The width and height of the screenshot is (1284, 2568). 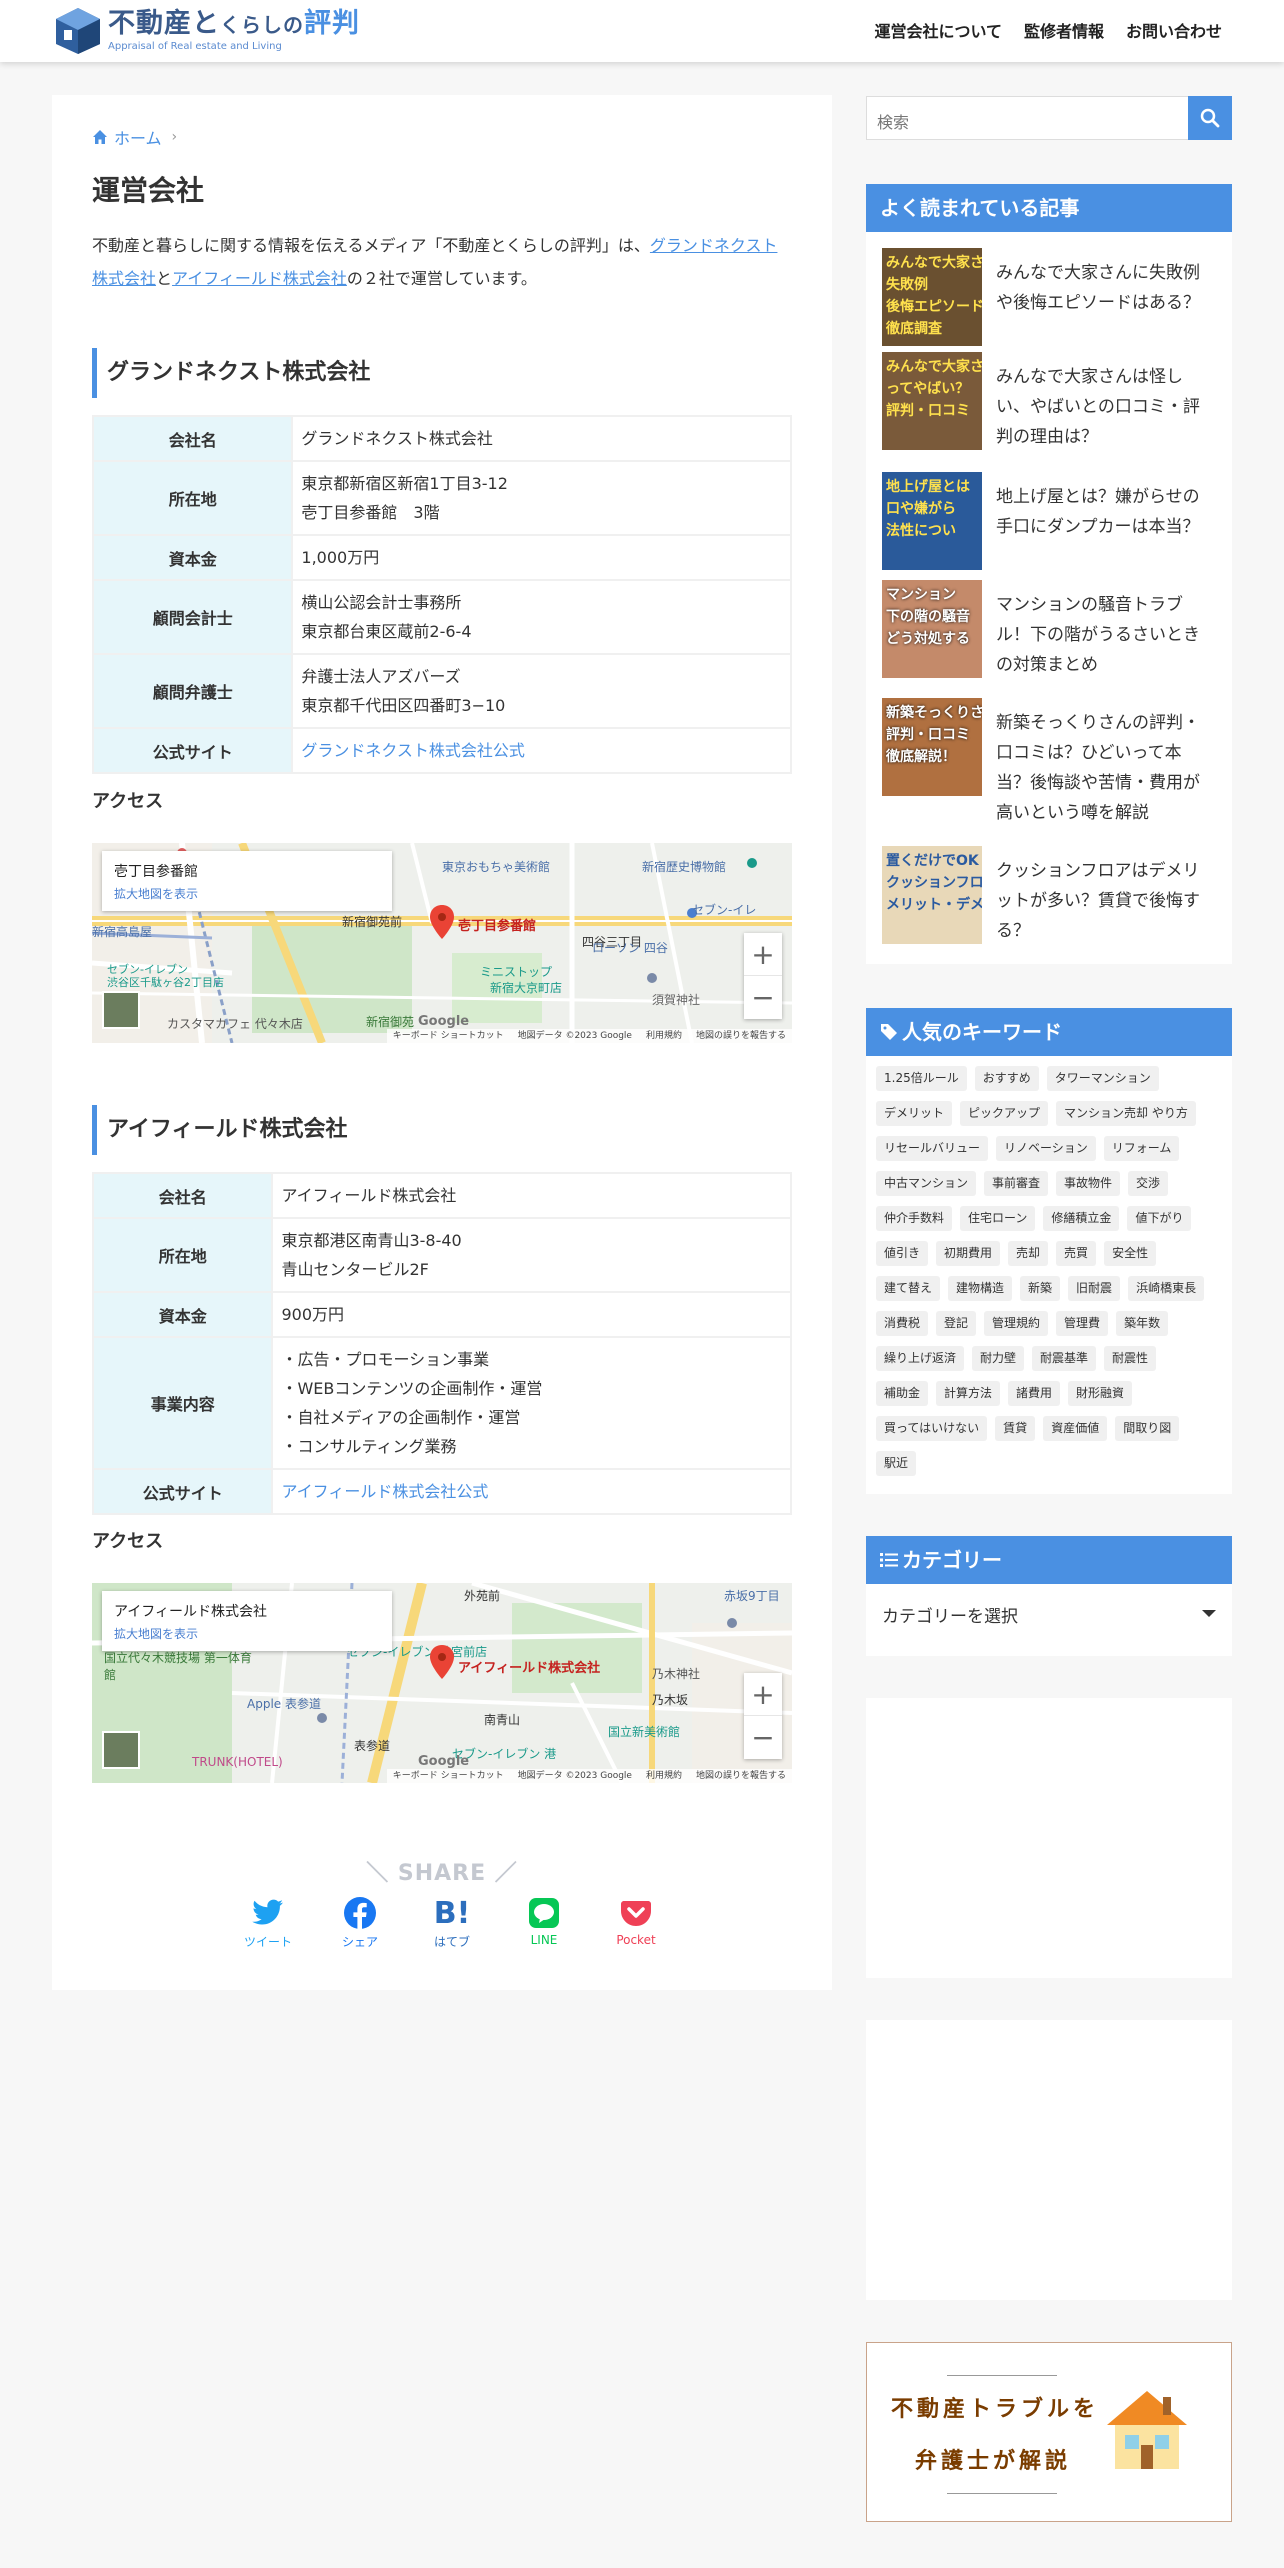 I want to click on hatena-share-button: B! はてブ, so click(x=452, y=1922).